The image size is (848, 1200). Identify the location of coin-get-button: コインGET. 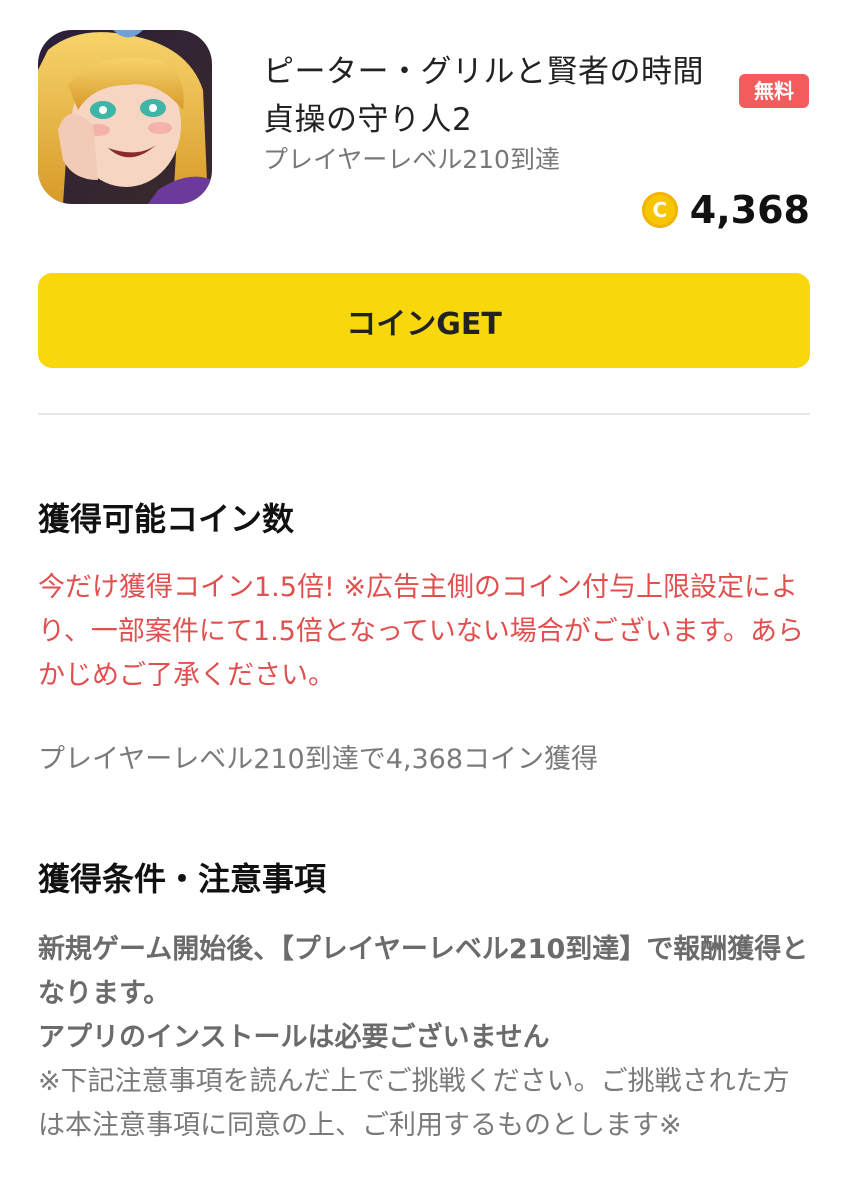
(424, 320).